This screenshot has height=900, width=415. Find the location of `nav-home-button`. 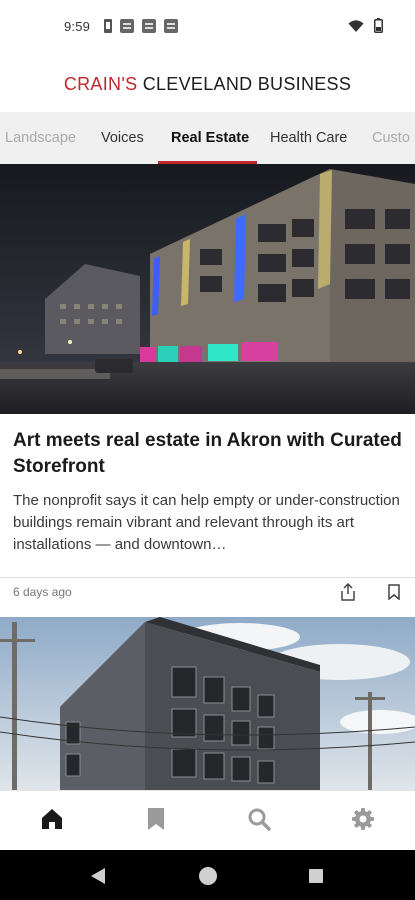

nav-home-button is located at coordinates (52, 819).